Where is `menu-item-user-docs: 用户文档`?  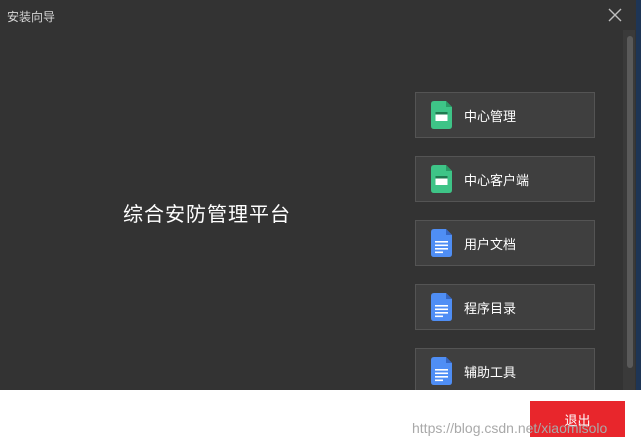
menu-item-user-docs: 用户文档 is located at coordinates (505, 243).